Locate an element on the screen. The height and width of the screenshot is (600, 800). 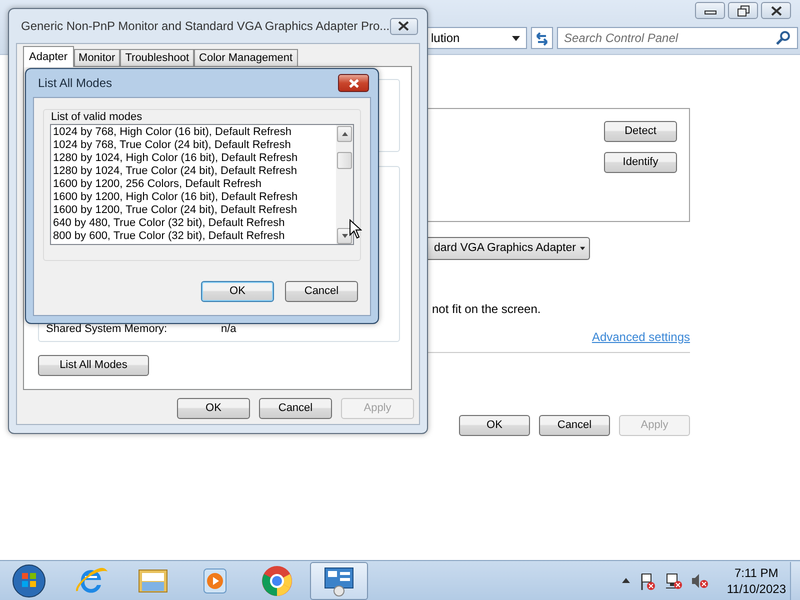
list-item: 1024 by 768, True Color (24 bit), Default Refresh is located at coordinates (194, 145).